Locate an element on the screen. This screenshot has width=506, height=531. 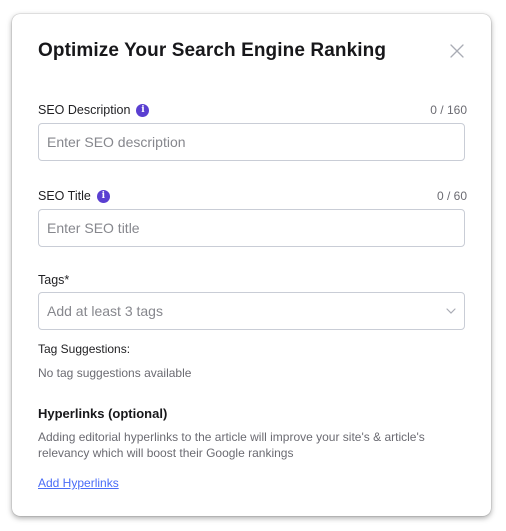
seo-title-label-row: SEO Title i 0 / 60 is located at coordinates (252, 196).